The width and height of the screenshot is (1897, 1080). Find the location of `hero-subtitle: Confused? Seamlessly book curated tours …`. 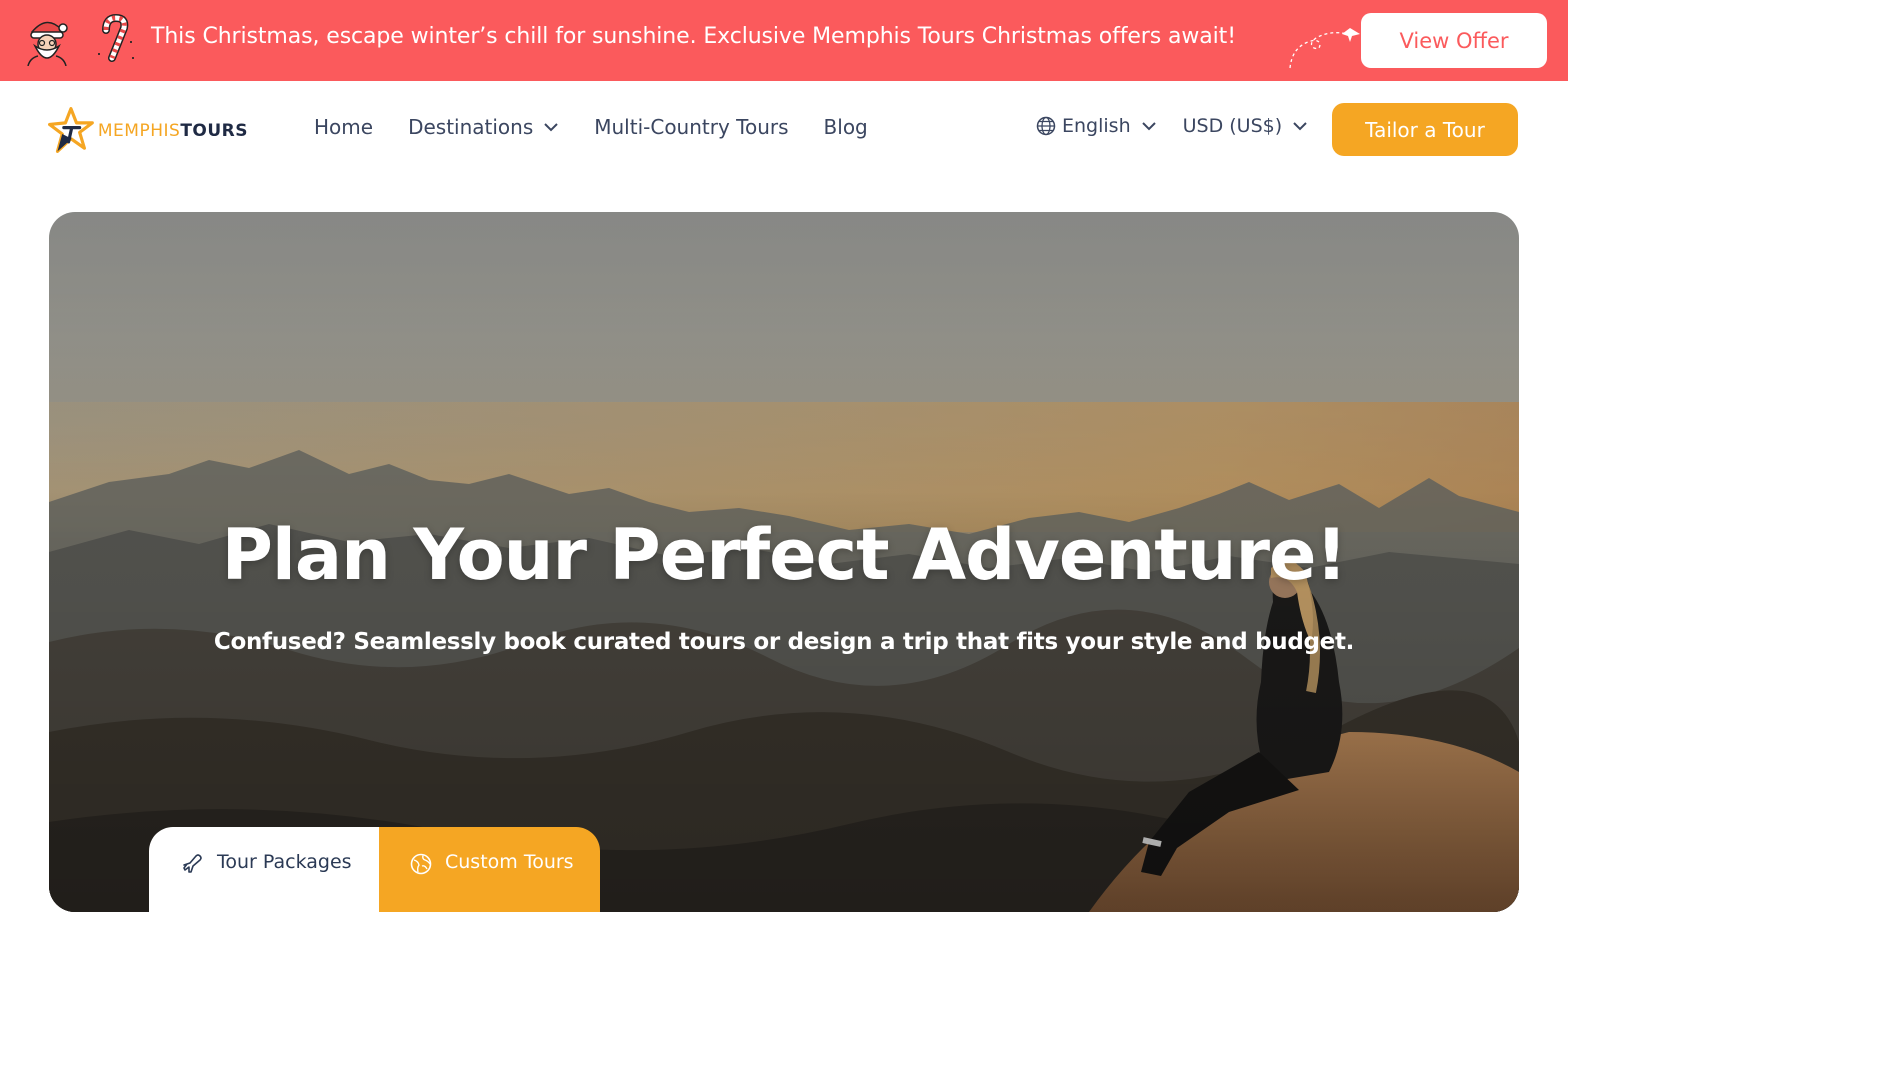

hero-subtitle: Confused? Seamlessly book curated tours … is located at coordinates (784, 642).